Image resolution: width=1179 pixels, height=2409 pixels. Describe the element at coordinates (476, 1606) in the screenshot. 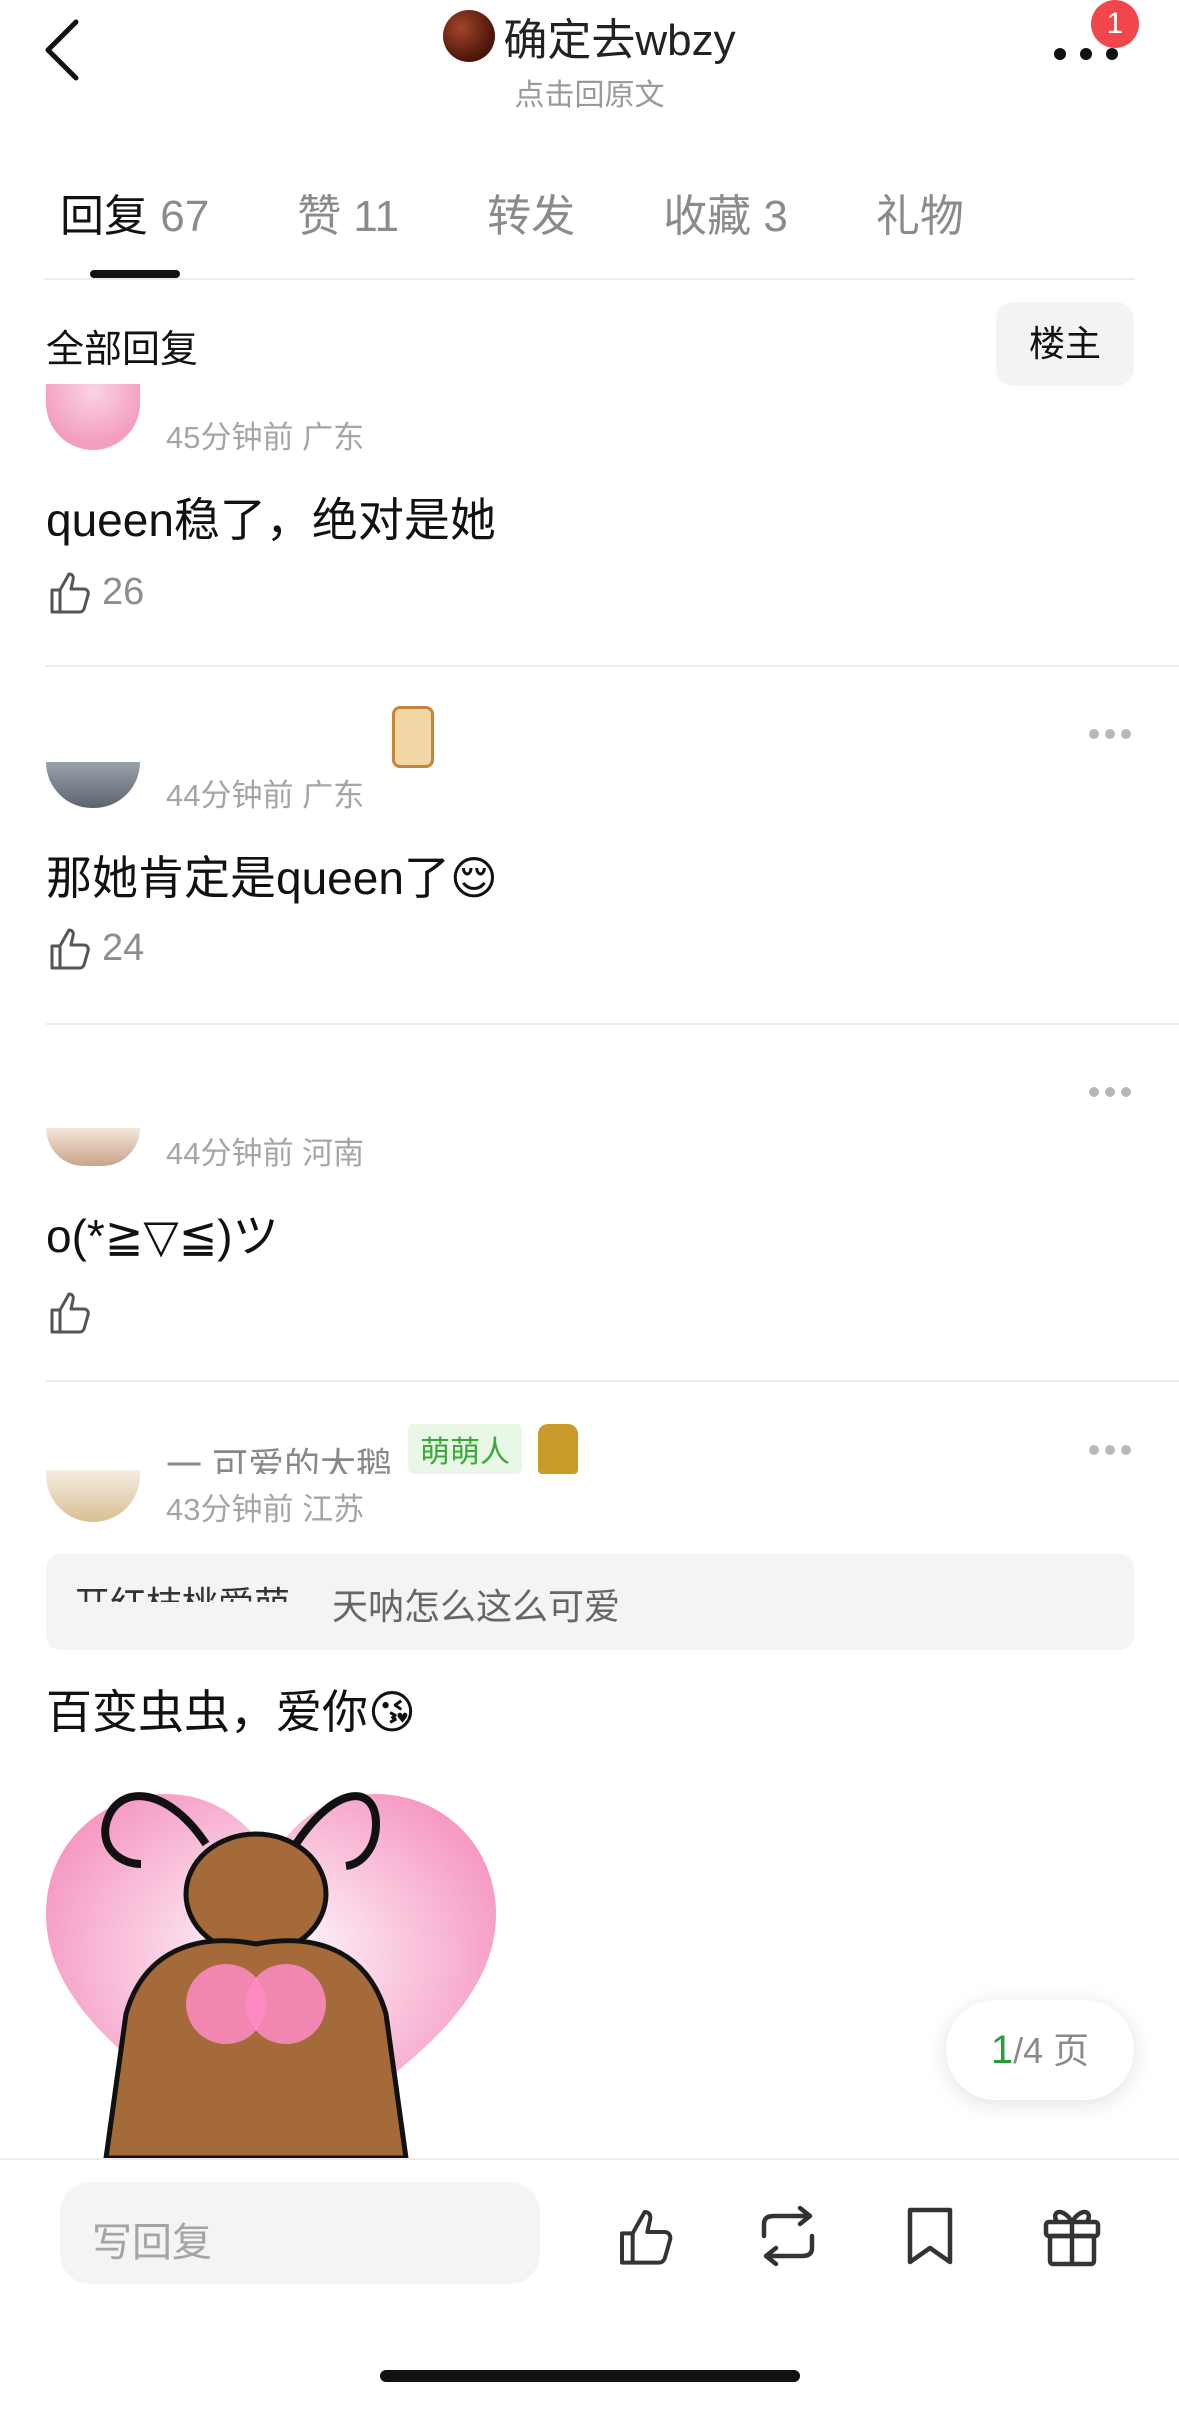

I see `quoted-text: 天呐怎么这么可爱` at that location.